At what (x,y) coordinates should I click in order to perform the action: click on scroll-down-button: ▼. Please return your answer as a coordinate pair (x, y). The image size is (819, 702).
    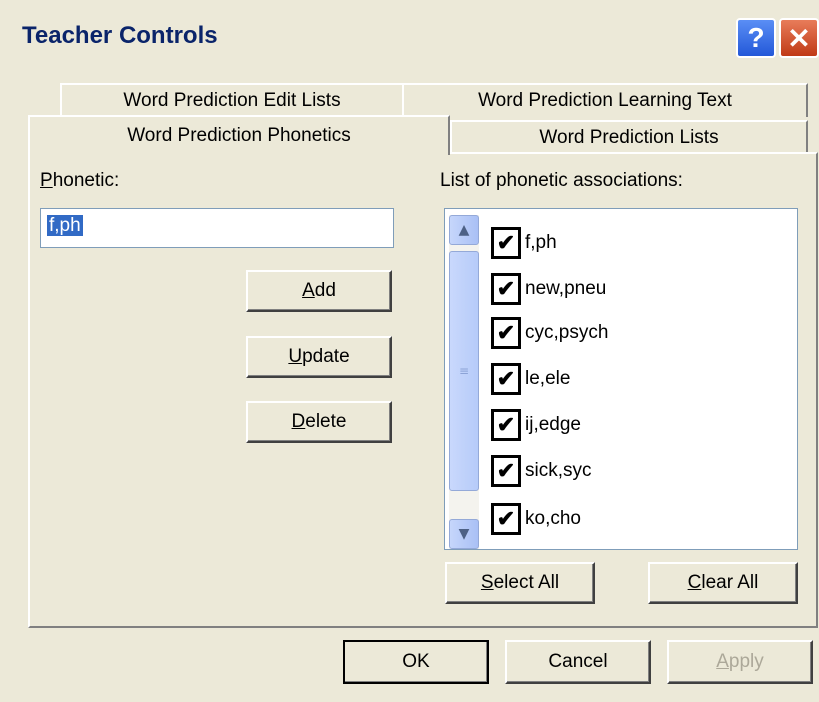
    Looking at the image, I should click on (464, 534).